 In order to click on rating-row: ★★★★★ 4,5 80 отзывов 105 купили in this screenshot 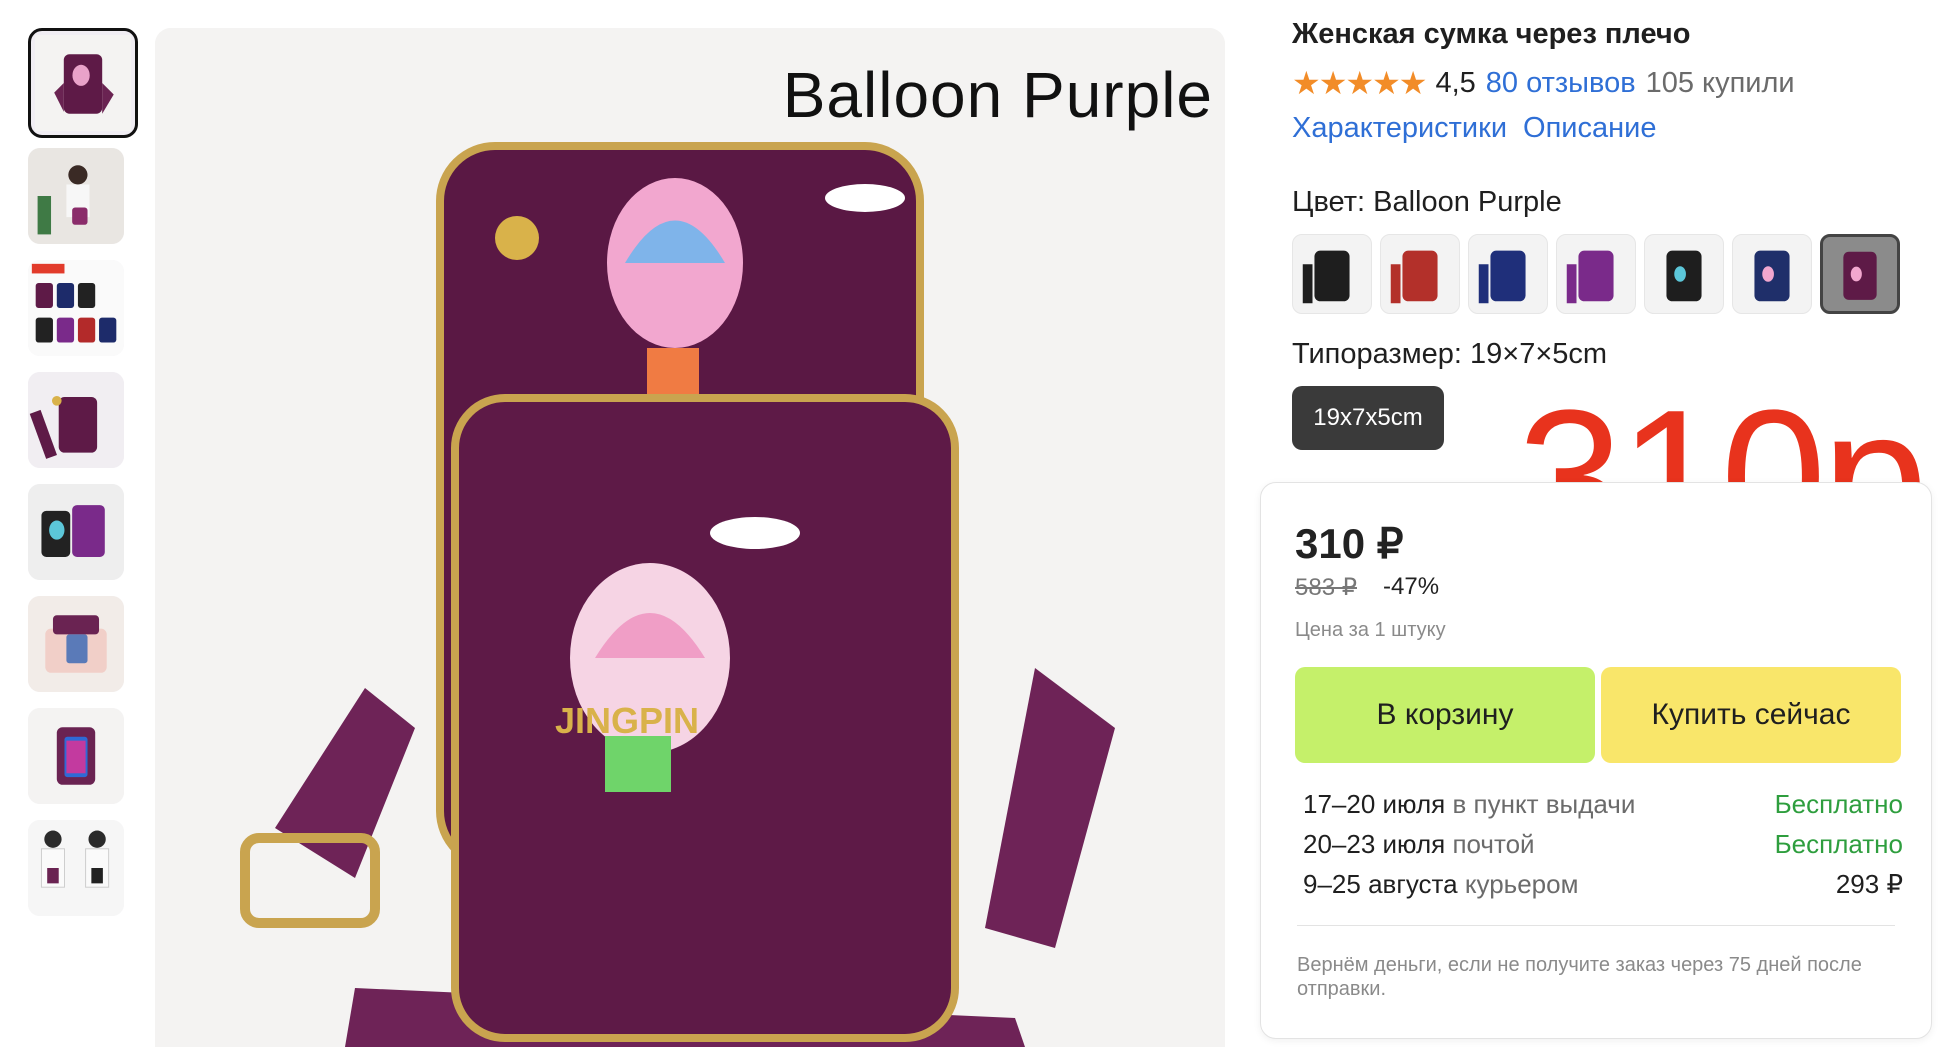, I will do `click(1543, 83)`.